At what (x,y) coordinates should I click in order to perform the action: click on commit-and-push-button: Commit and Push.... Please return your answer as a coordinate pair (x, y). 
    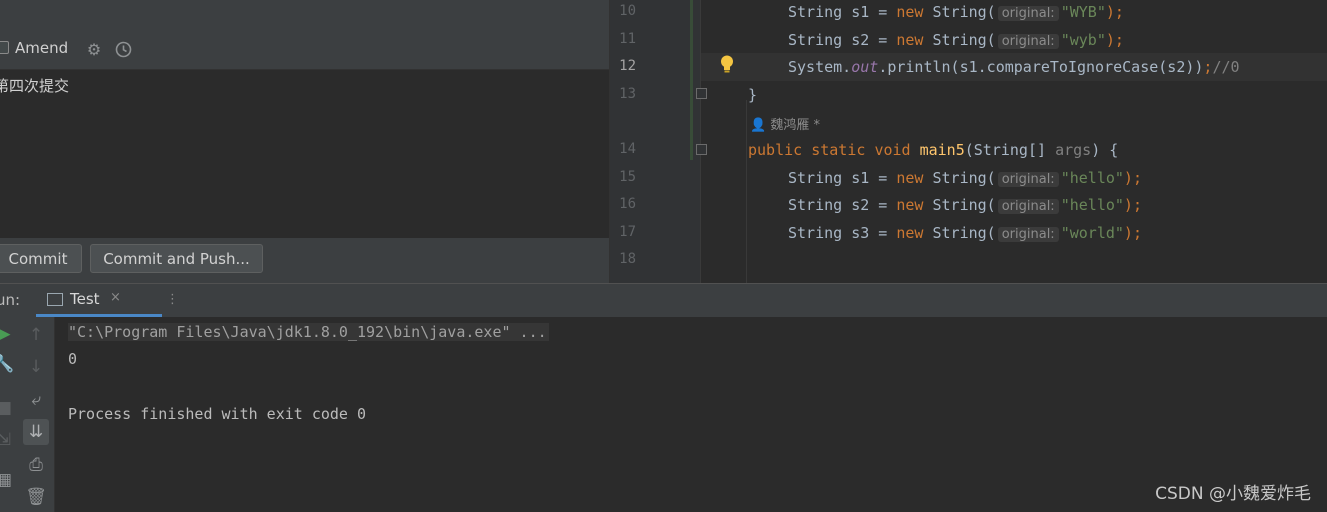
    Looking at the image, I should click on (176, 258).